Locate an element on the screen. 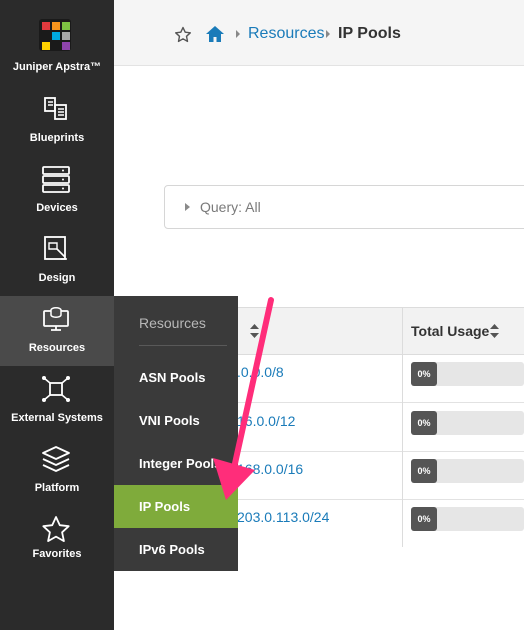 The width and height of the screenshot is (524, 630). menu-item-label: IPv6 Pools is located at coordinates (172, 549).